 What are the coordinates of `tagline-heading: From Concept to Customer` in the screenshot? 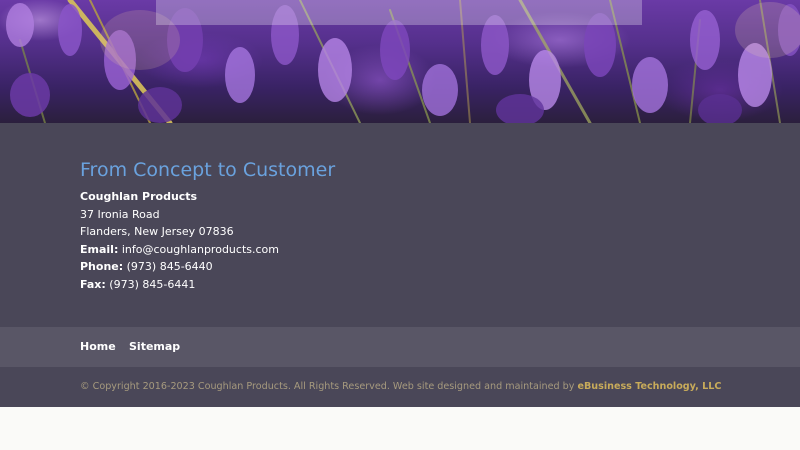 It's located at (208, 170).